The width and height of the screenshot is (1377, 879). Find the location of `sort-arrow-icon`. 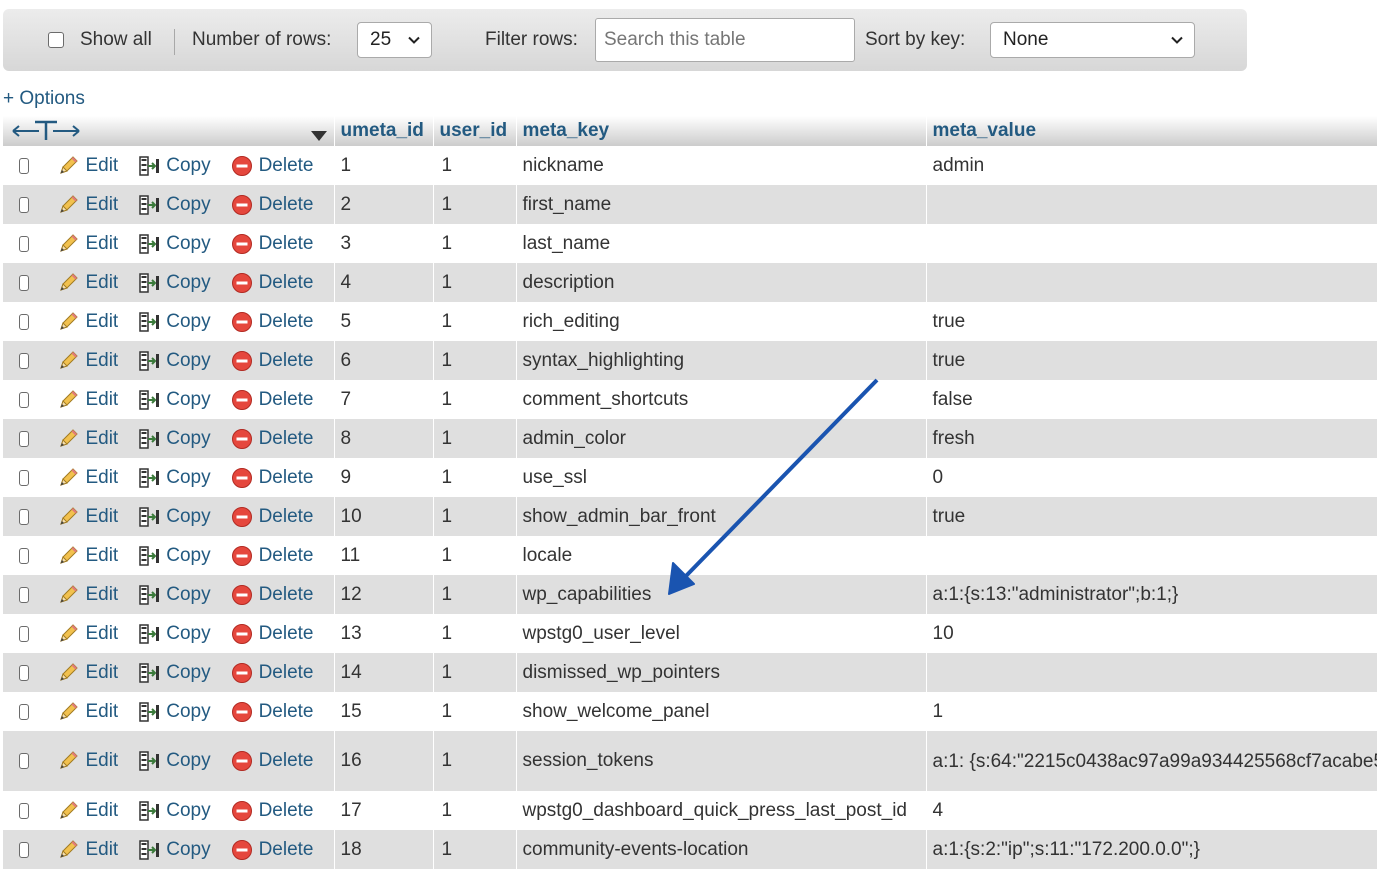

sort-arrow-icon is located at coordinates (319, 136).